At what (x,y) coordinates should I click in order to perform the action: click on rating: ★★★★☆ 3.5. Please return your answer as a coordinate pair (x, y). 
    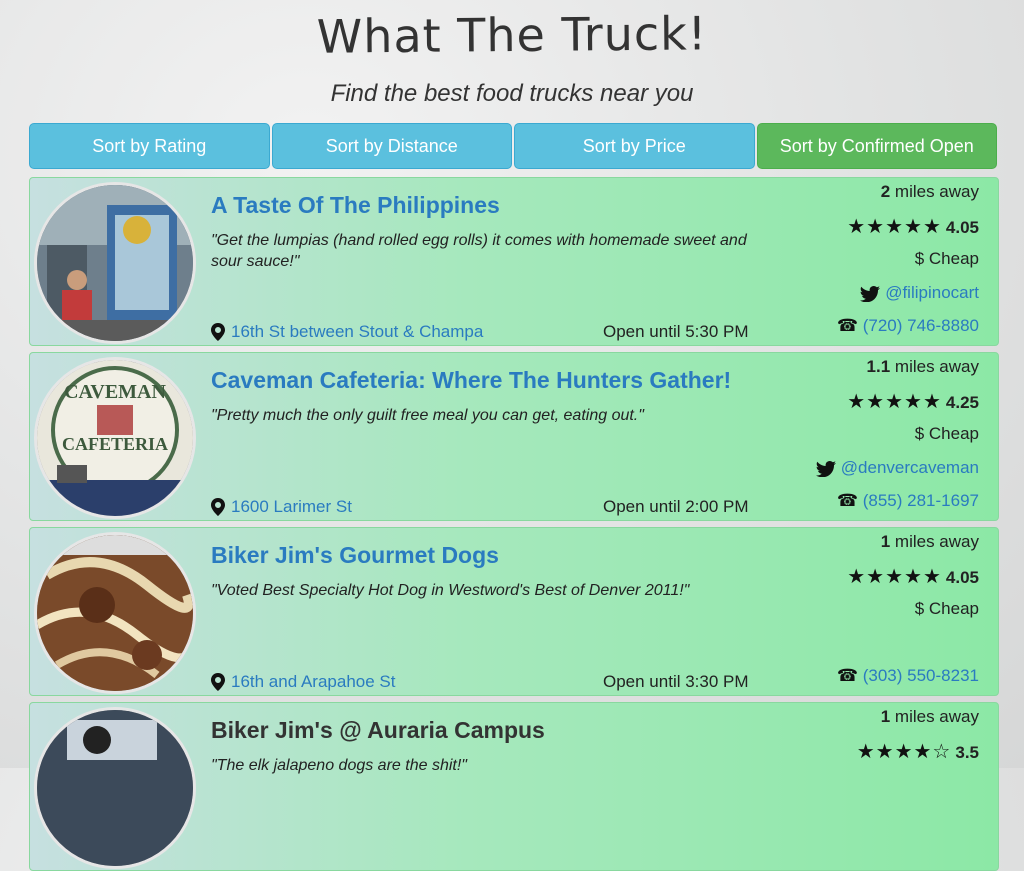
    Looking at the image, I should click on (918, 751).